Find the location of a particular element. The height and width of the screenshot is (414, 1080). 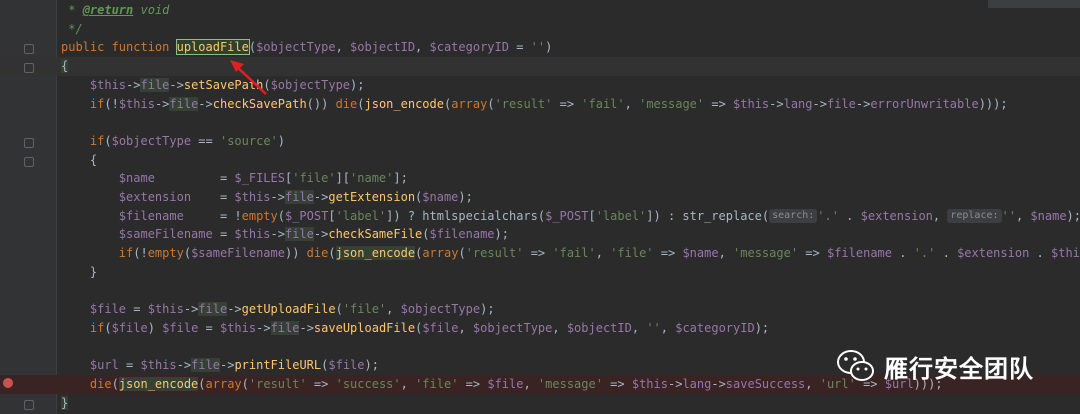

fold-marker-if is located at coordinates (29, 143).